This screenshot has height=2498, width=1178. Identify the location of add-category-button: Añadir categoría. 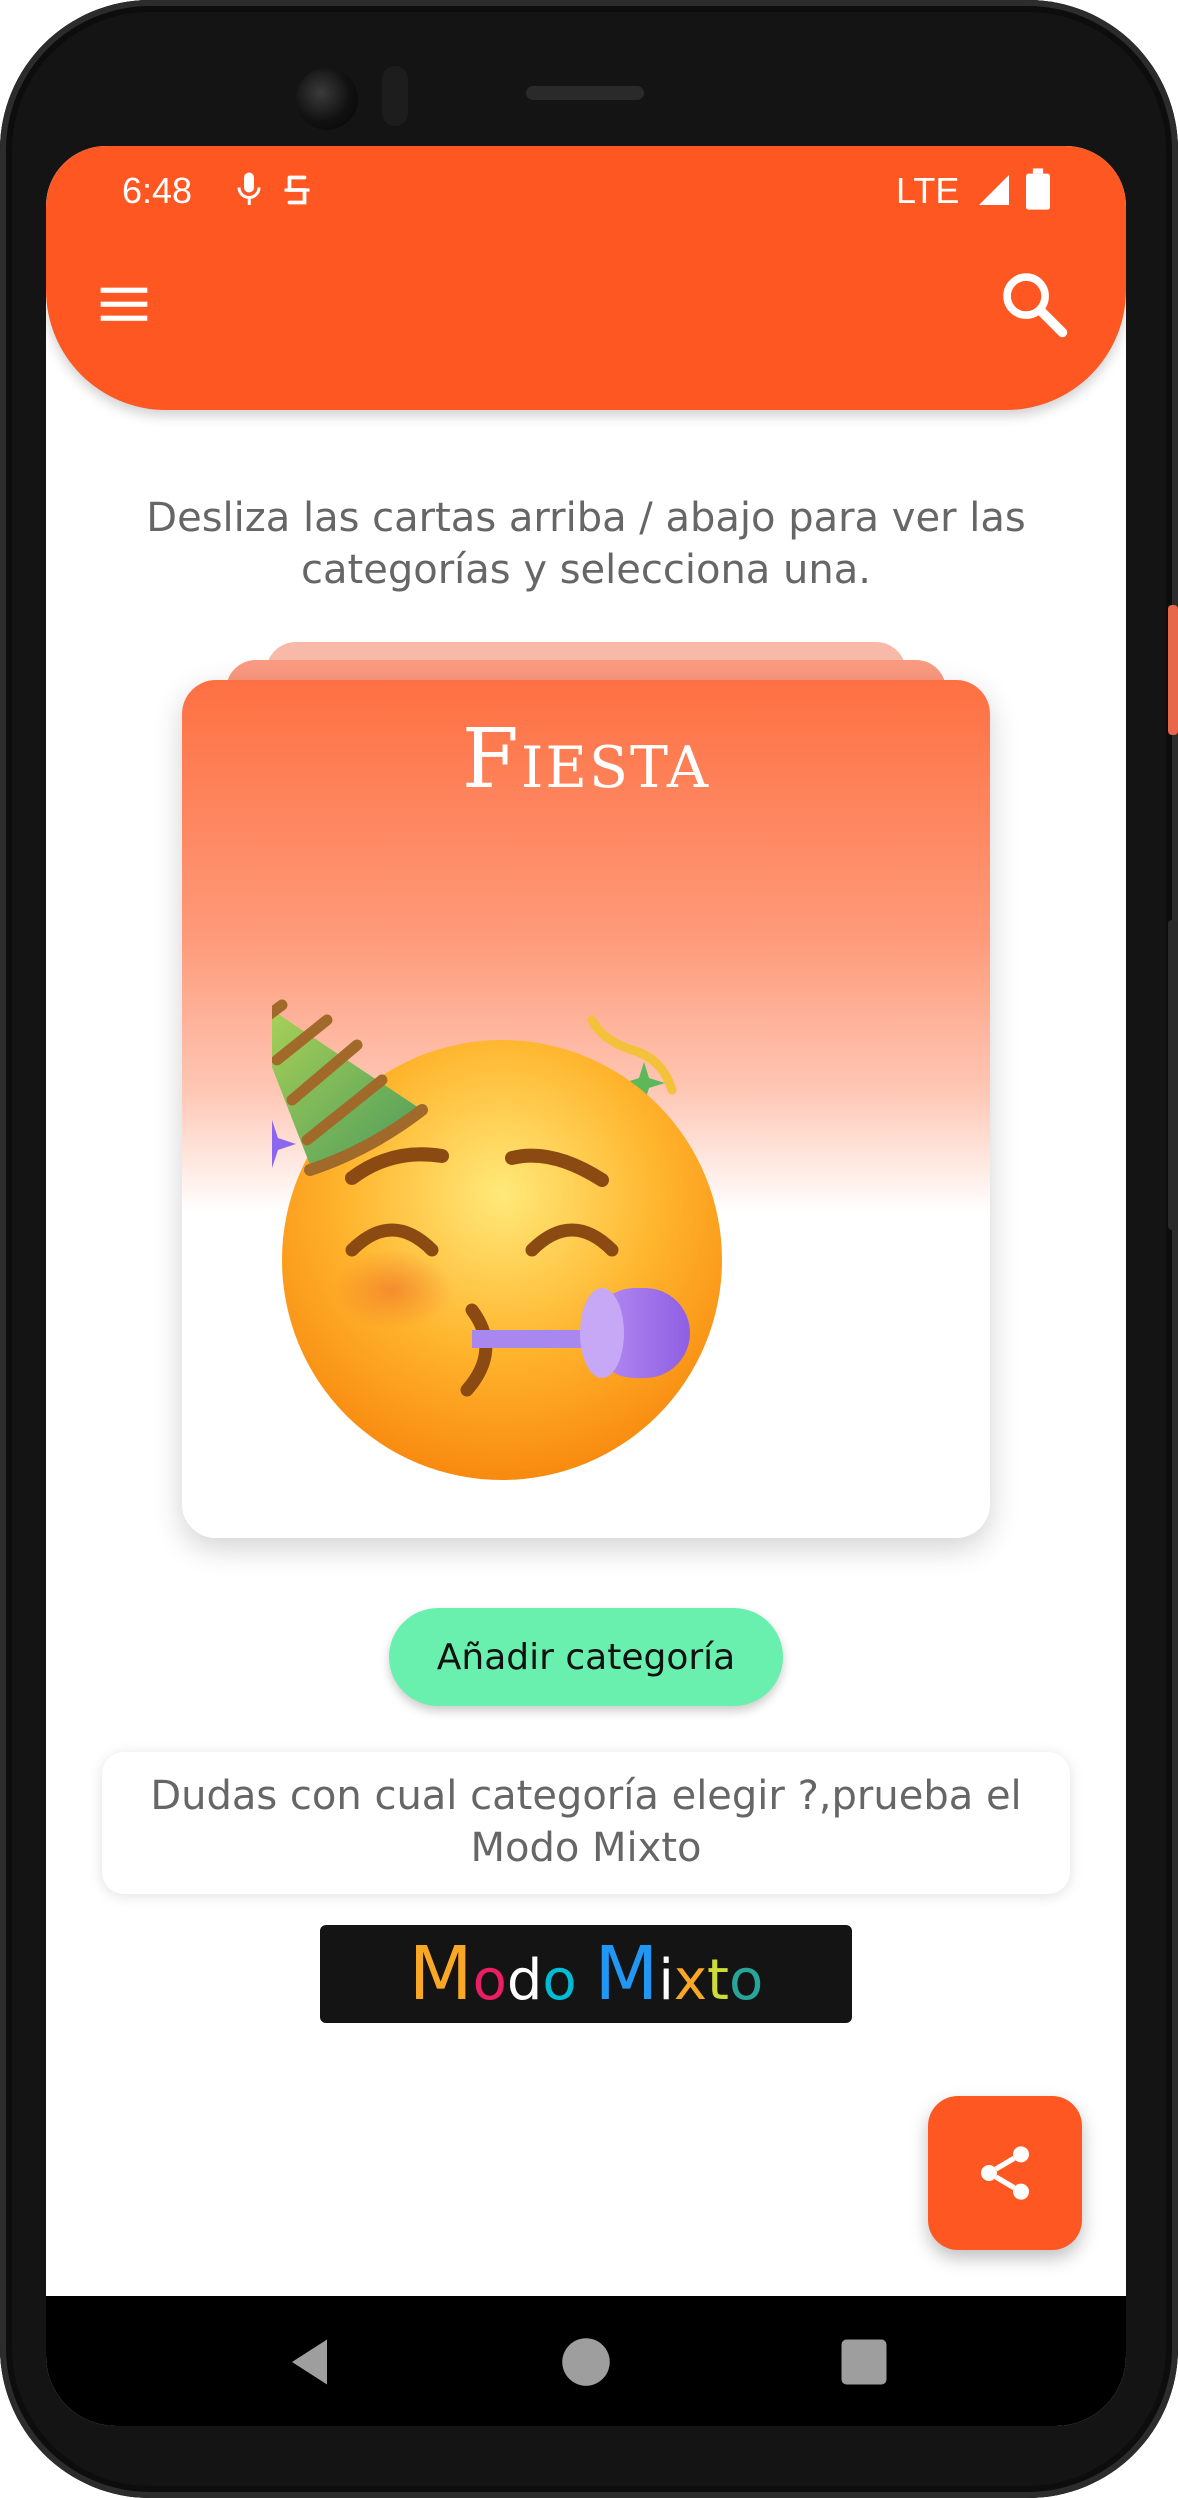
(586, 1657).